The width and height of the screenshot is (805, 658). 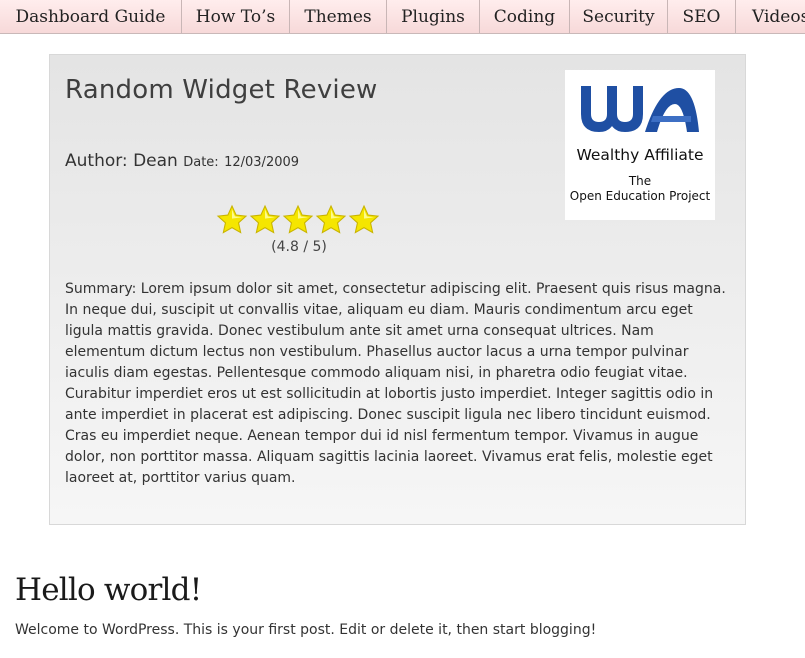 I want to click on nav-item-how-tos: How To’s, so click(x=236, y=16).